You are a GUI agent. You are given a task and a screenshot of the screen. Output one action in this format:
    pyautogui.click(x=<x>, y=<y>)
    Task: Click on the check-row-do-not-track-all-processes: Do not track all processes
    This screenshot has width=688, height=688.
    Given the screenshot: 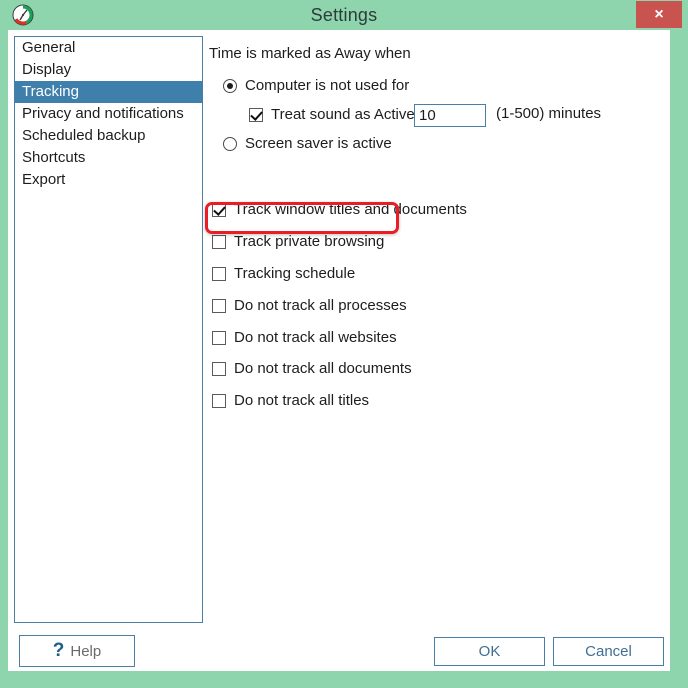 What is the action you would take?
    pyautogui.click(x=309, y=305)
    